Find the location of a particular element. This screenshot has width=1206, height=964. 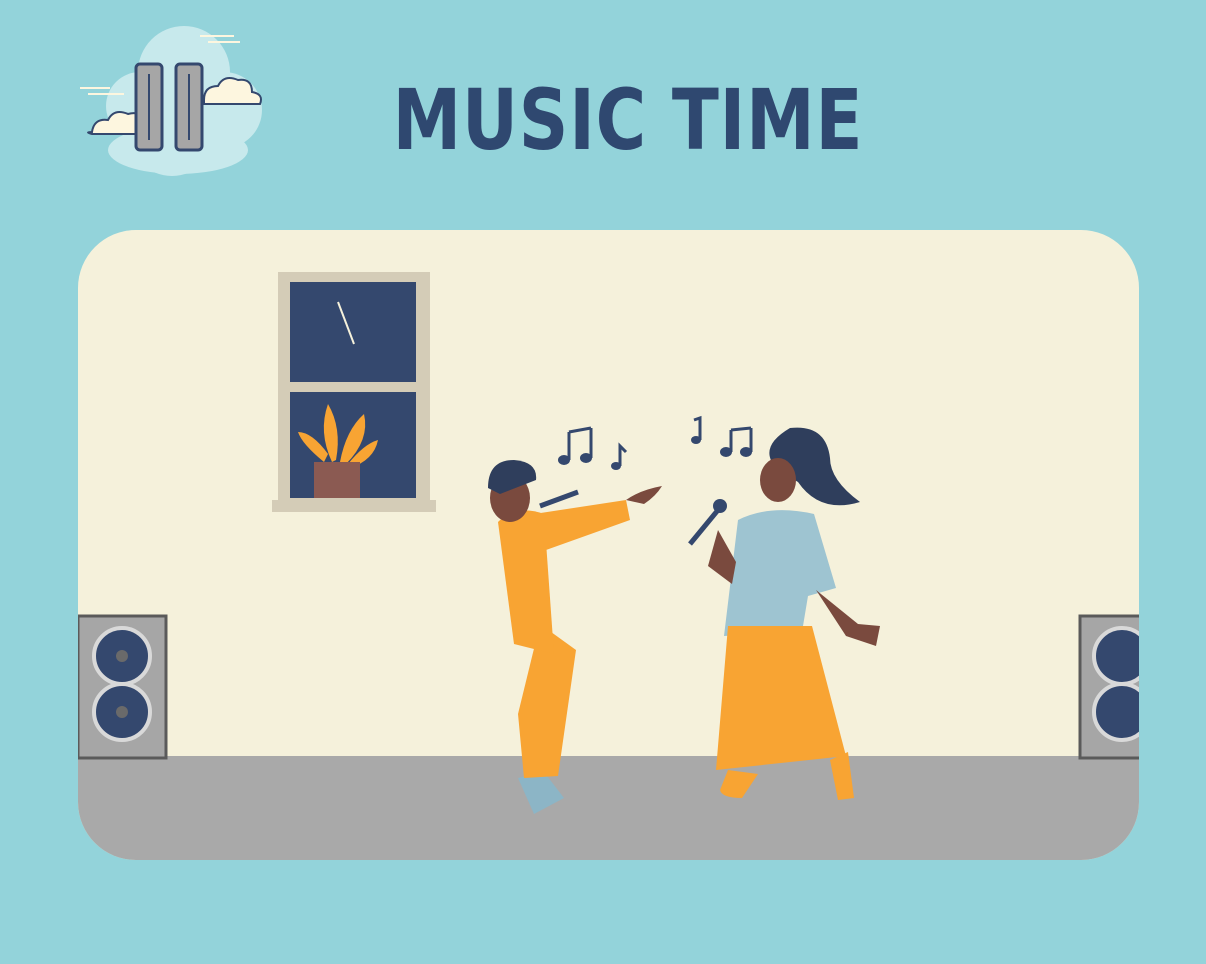

singer-woman-figure is located at coordinates (784, 613).